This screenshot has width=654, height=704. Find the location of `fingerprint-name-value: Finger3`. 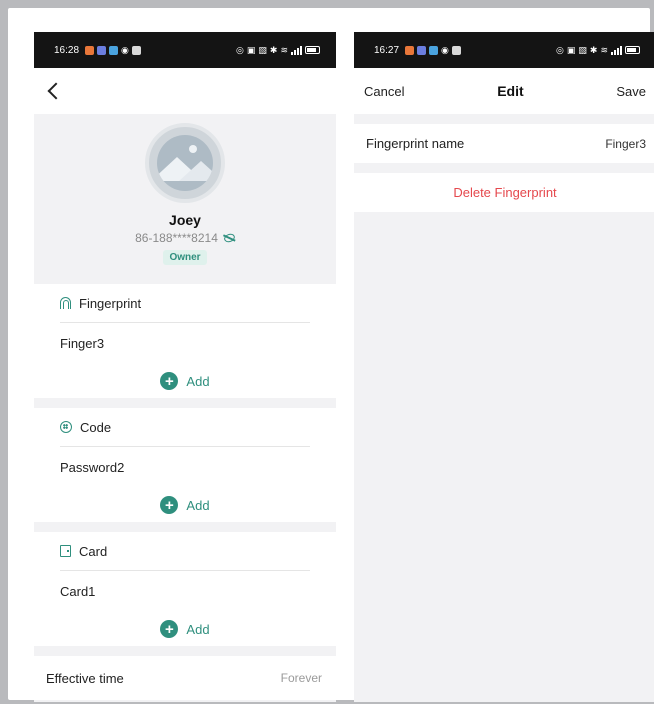

fingerprint-name-value: Finger3 is located at coordinates (625, 144).